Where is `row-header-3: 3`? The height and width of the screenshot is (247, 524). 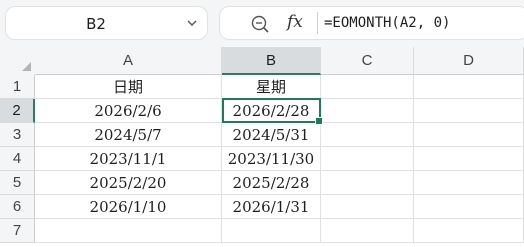
row-header-3: 3 is located at coordinates (17, 135).